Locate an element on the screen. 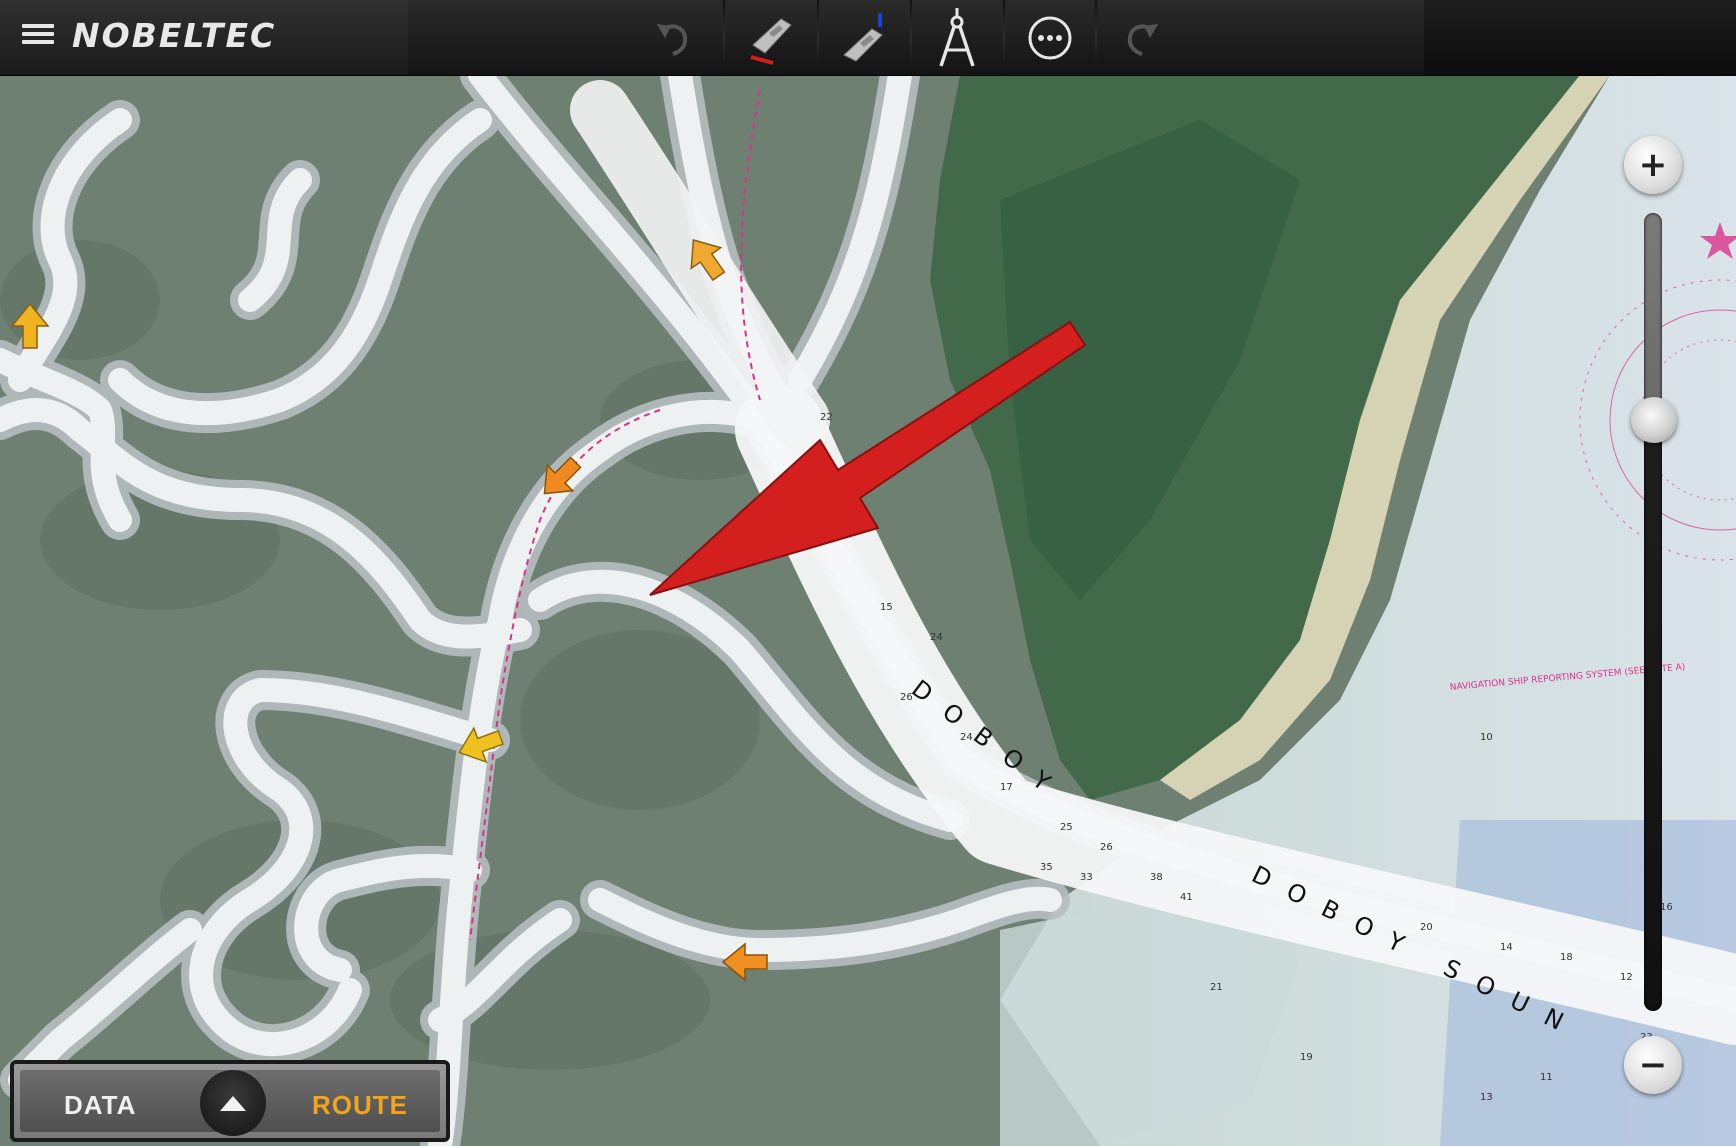 This screenshot has height=1146, width=1736. svg-text: 20 is located at coordinates (1426, 927).